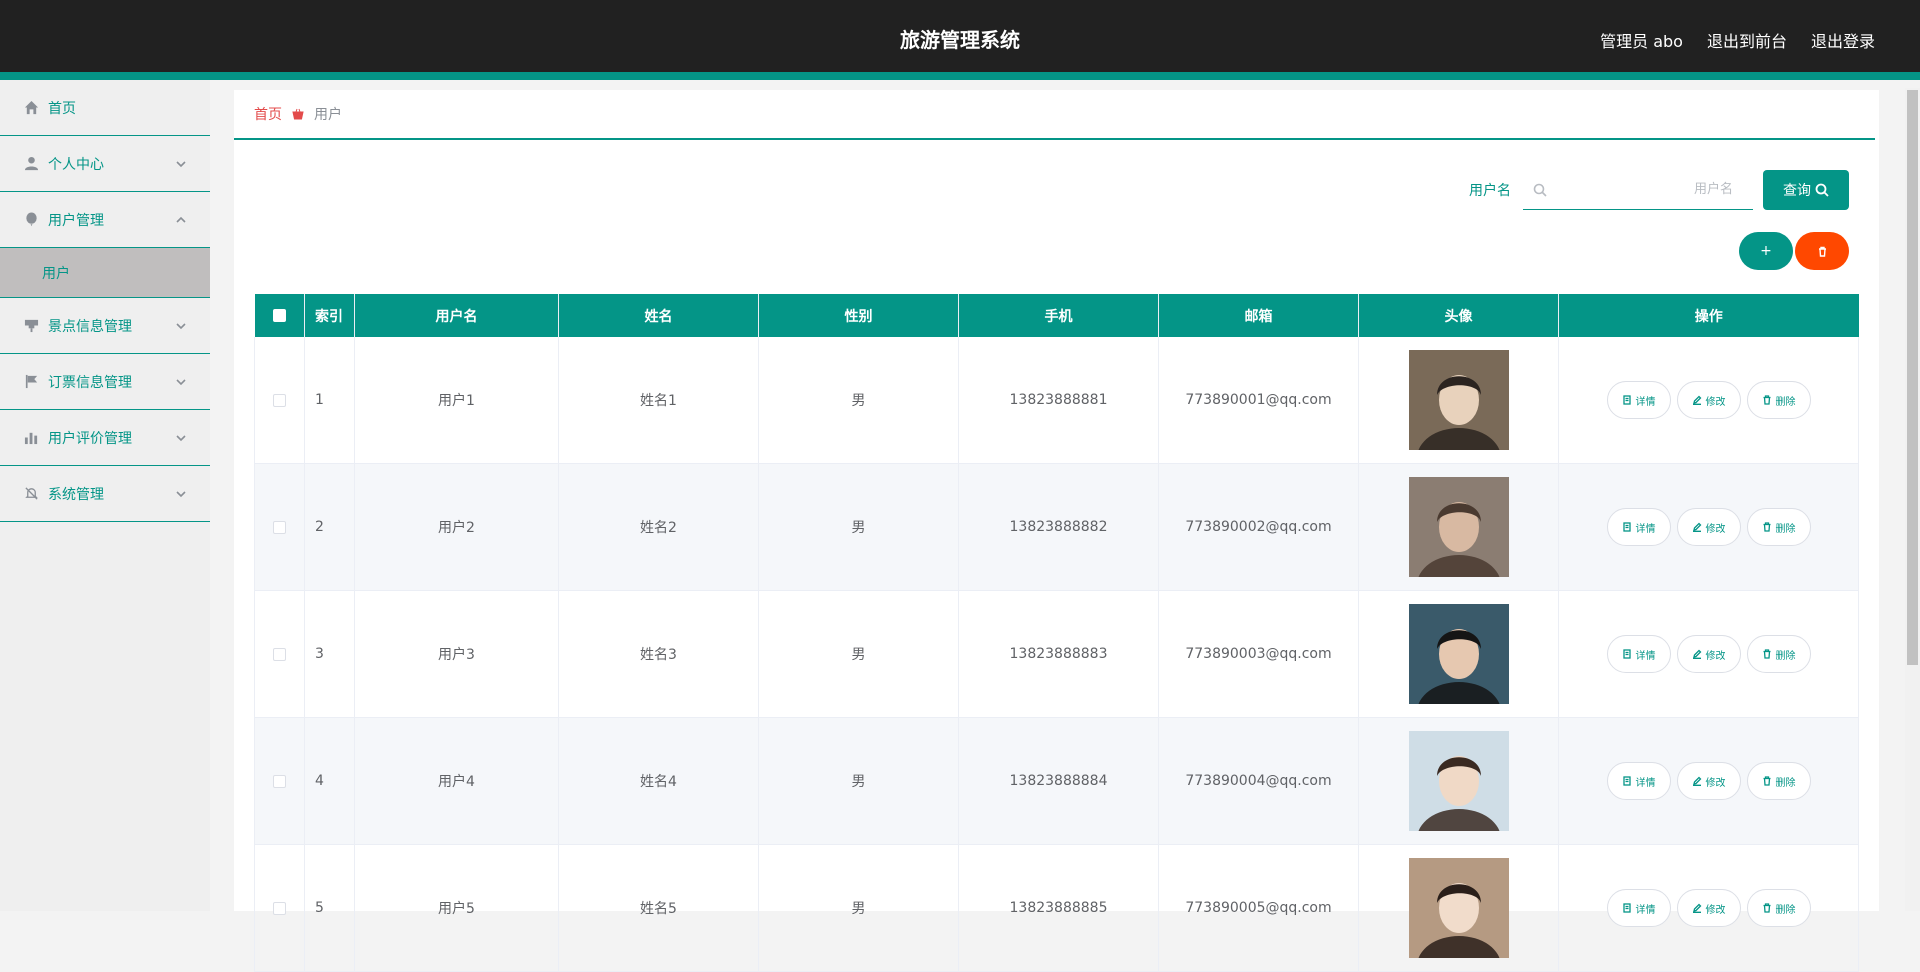 This screenshot has width=1920, height=972. Describe the element at coordinates (268, 114) in the screenshot. I see `breadcrumb-home: 首页` at that location.